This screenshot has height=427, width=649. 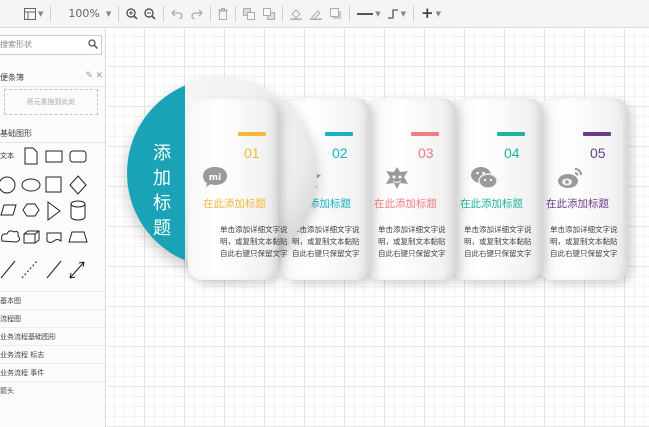 What do you see at coordinates (11, 236) in the screenshot?
I see `cloud-shape` at bounding box center [11, 236].